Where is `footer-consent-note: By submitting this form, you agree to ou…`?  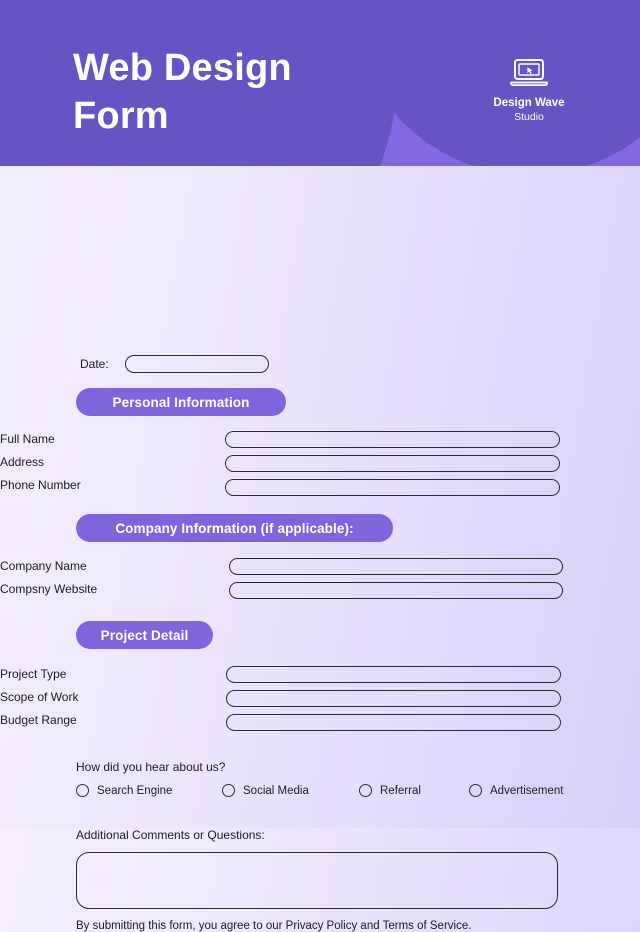
footer-consent-note: By submitting this form, you agree to ou… is located at coordinates (274, 926).